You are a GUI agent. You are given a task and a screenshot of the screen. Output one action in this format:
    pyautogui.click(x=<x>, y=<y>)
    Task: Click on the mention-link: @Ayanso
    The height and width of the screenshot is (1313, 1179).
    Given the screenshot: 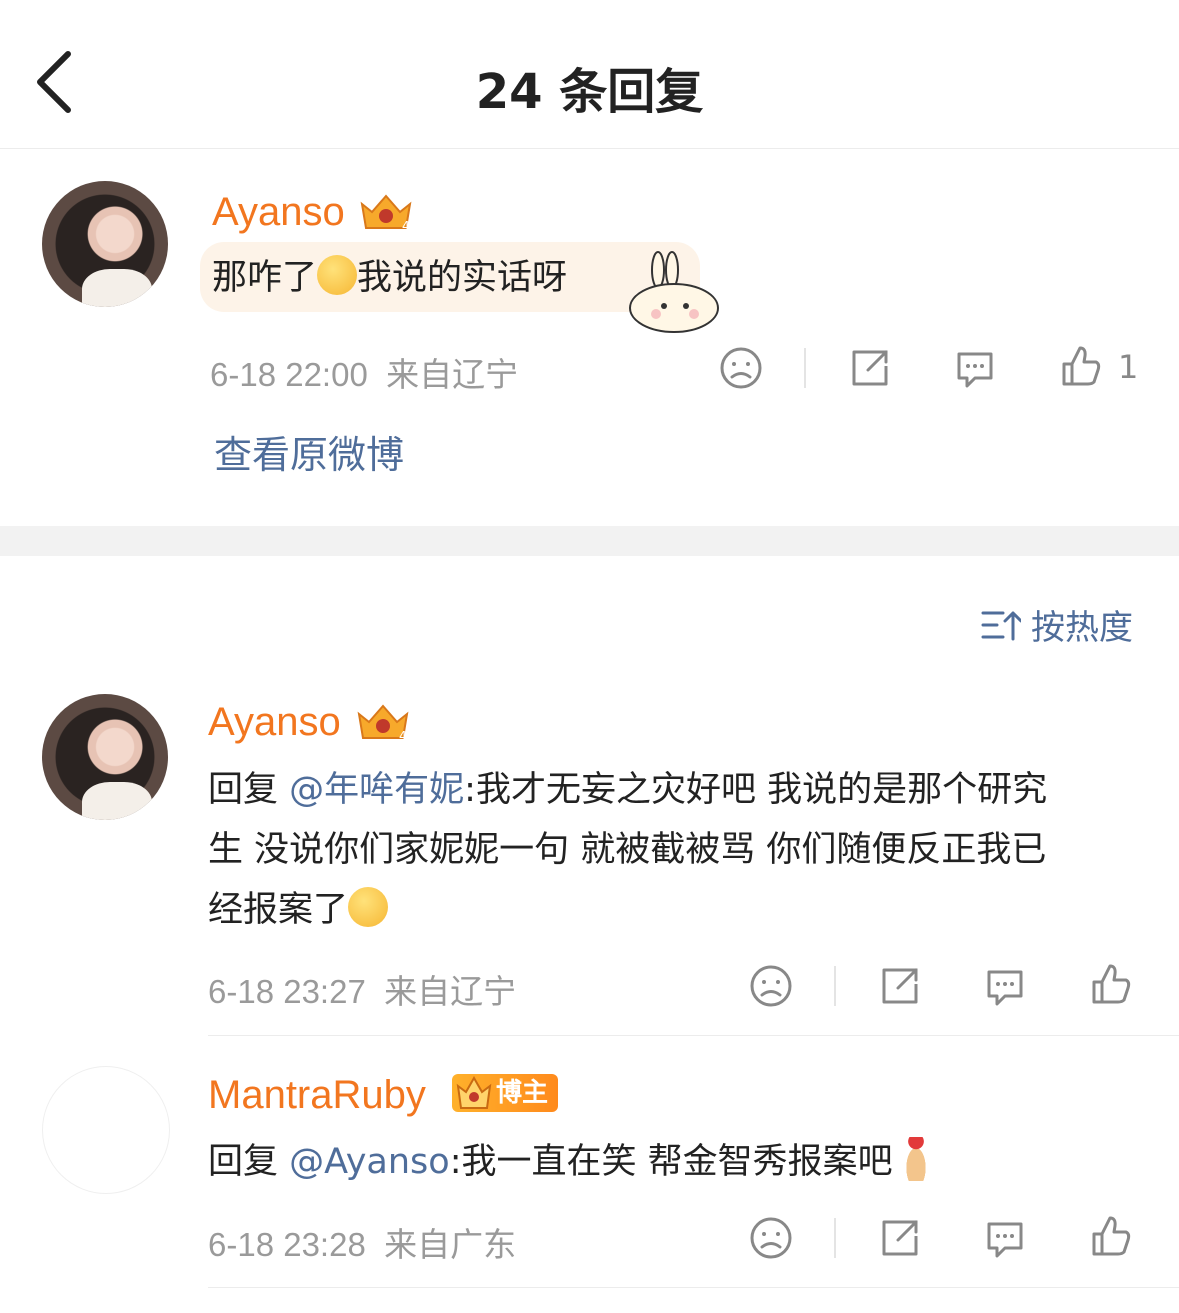 What is the action you would take?
    pyautogui.click(x=369, y=1162)
    